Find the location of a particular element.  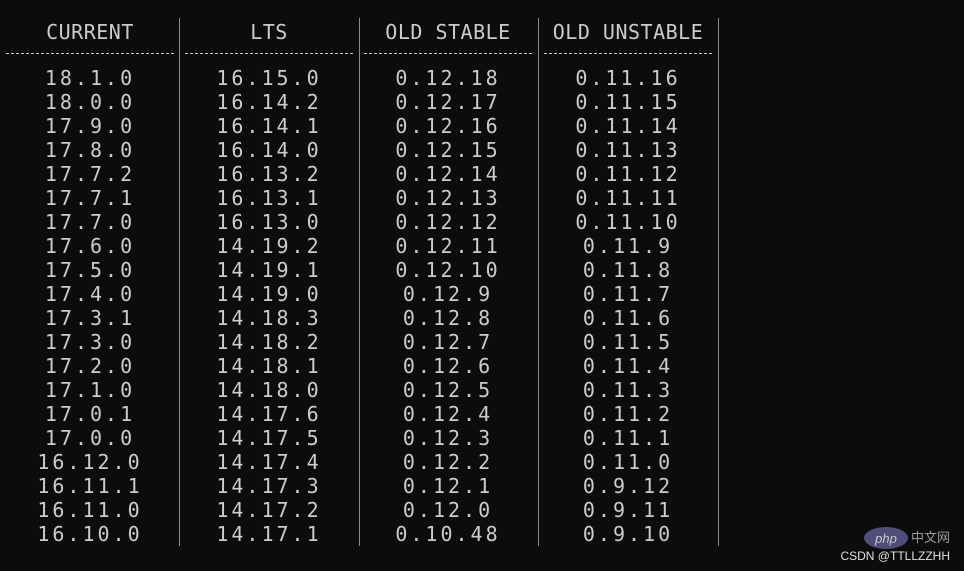

version-cell: 0.12.10 is located at coordinates (448, 270).